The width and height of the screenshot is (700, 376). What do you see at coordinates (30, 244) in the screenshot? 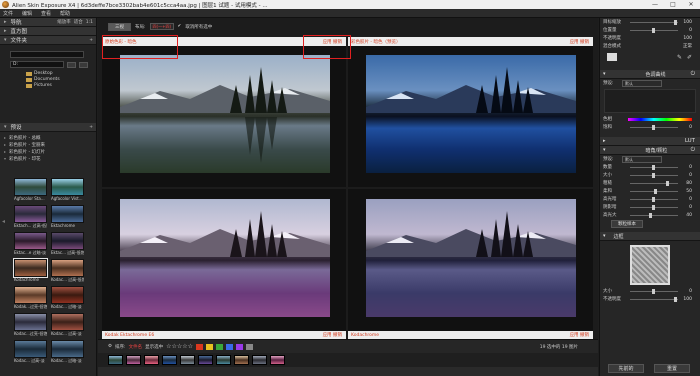
I see `preset-thumb: Ektac...e 过暗-淡` at bounding box center [30, 244].